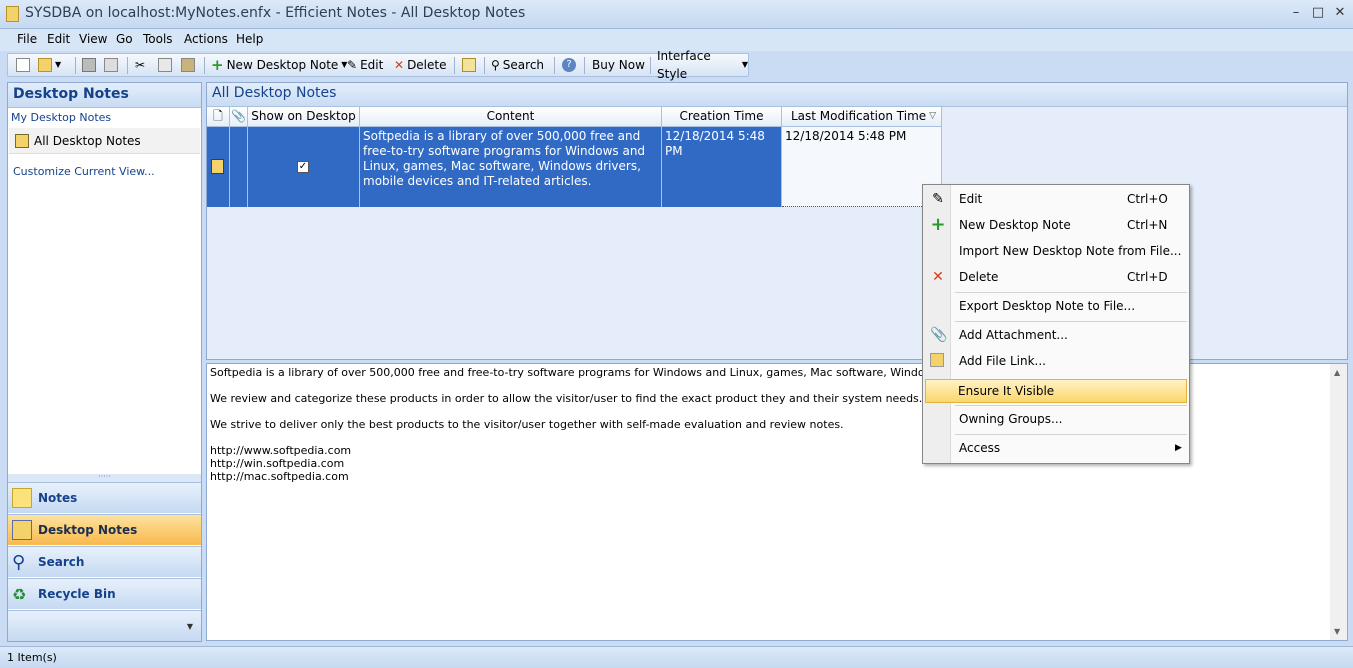 Image resolution: width=1353 pixels, height=668 pixels. I want to click on copy-button, so click(165, 65).